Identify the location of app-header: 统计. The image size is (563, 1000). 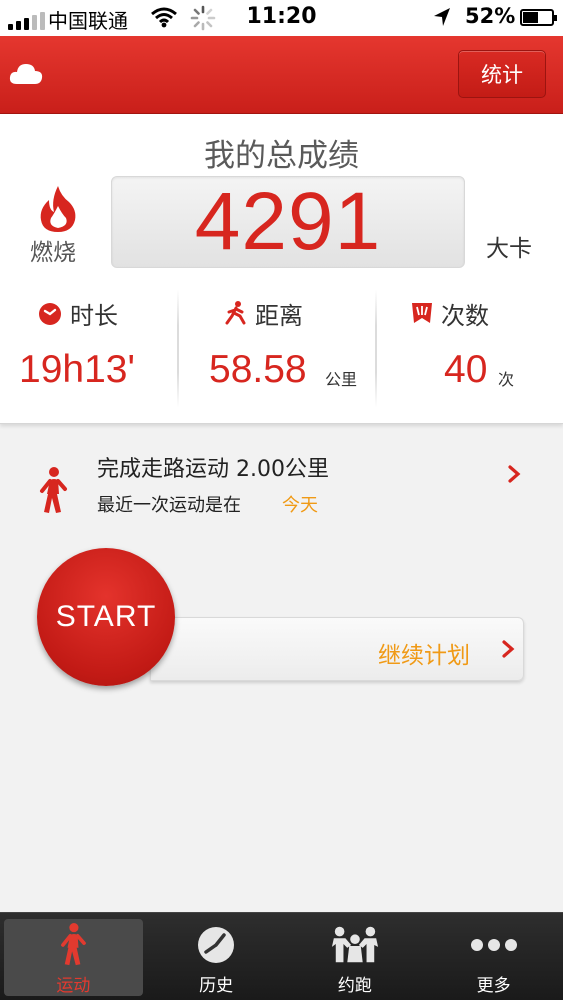
(281, 75).